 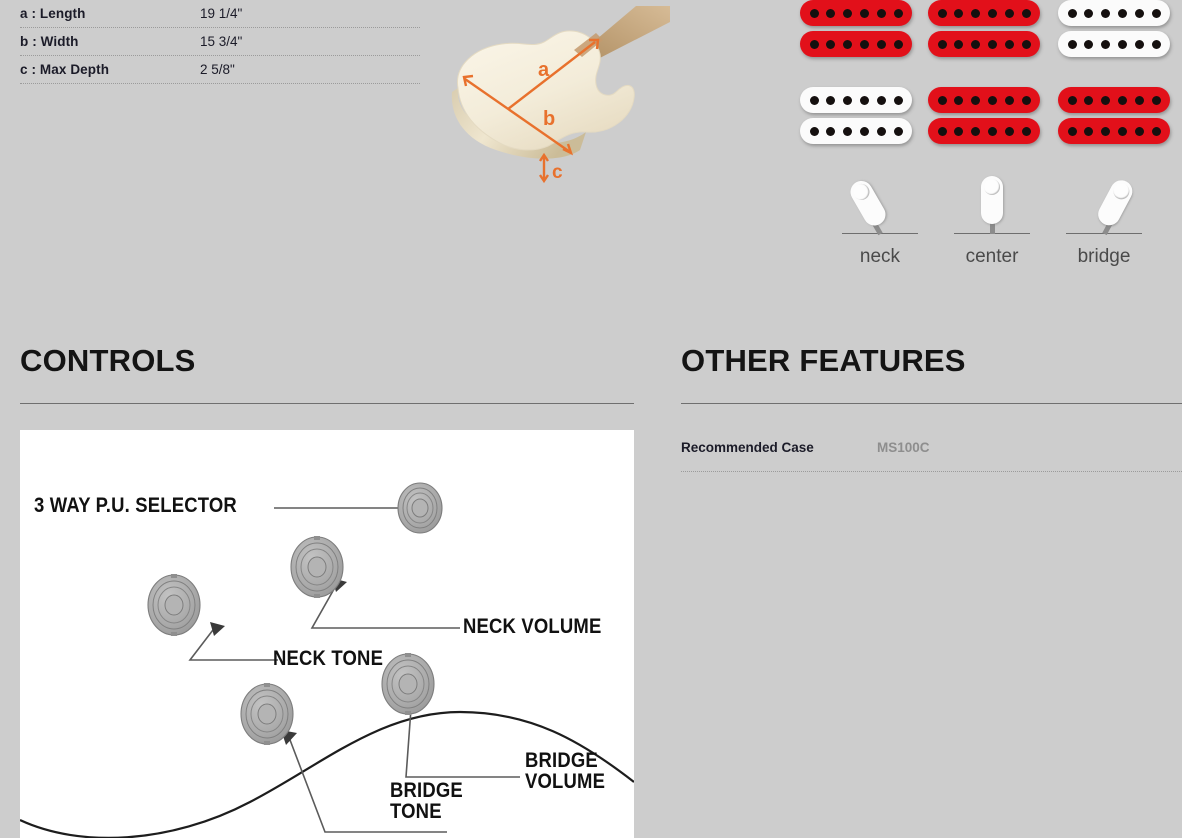 I want to click on switch-position-bridge: bridge, so click(x=1104, y=218).